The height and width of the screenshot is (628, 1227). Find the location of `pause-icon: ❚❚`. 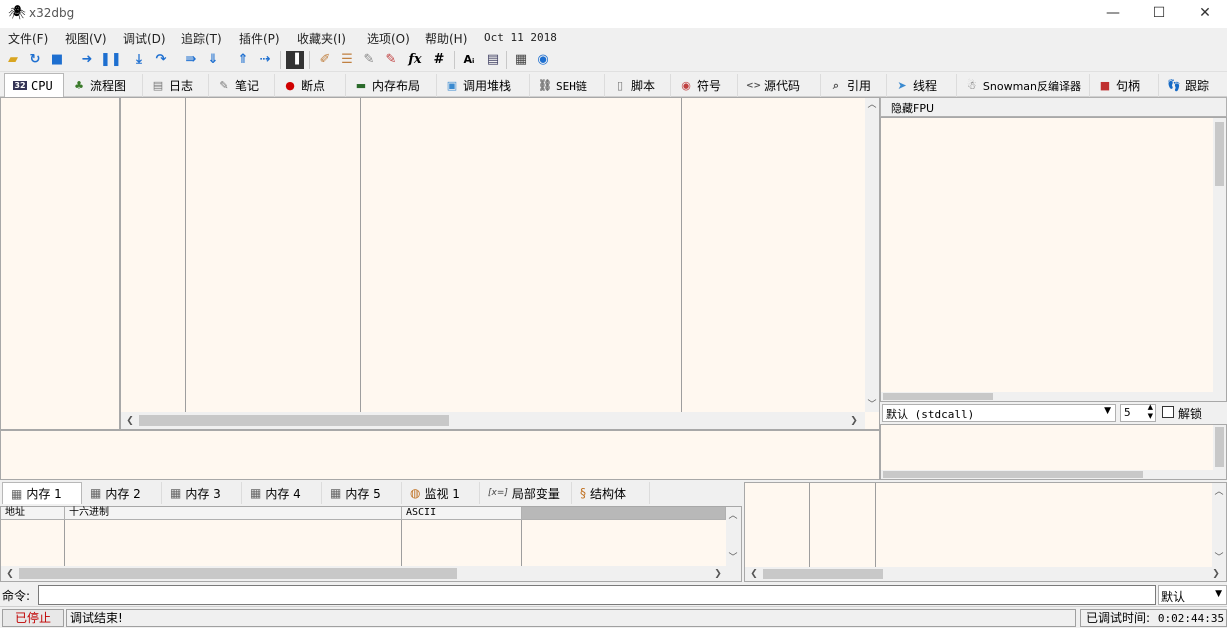

pause-icon: ❚❚ is located at coordinates (111, 60).